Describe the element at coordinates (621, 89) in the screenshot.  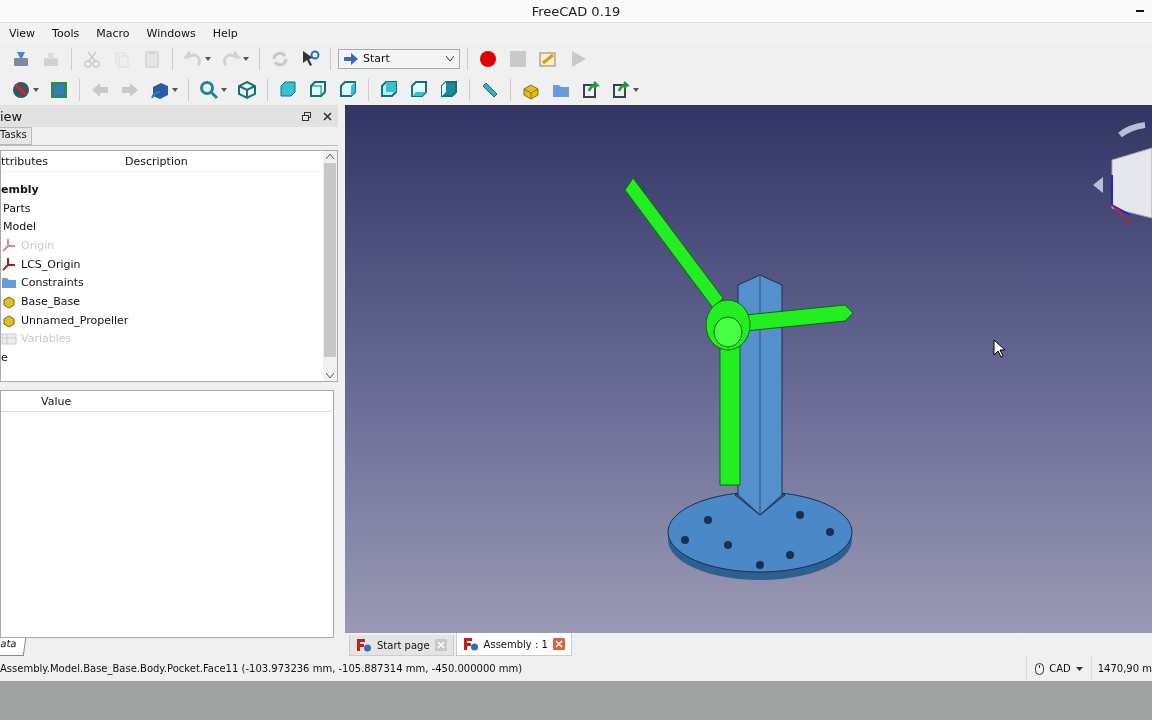
I see `export-icon` at that location.